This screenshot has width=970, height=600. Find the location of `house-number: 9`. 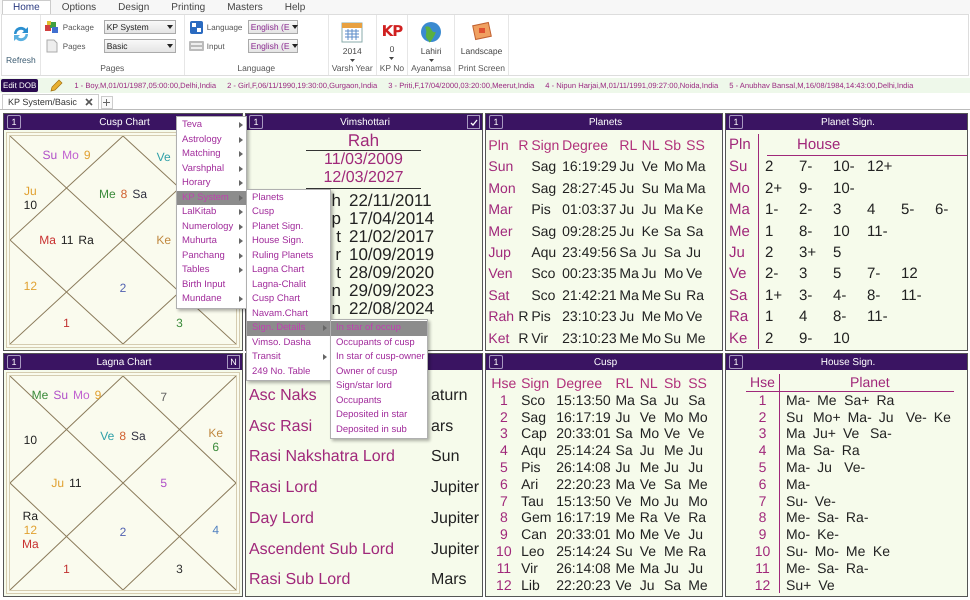

house-number: 9 is located at coordinates (504, 534).